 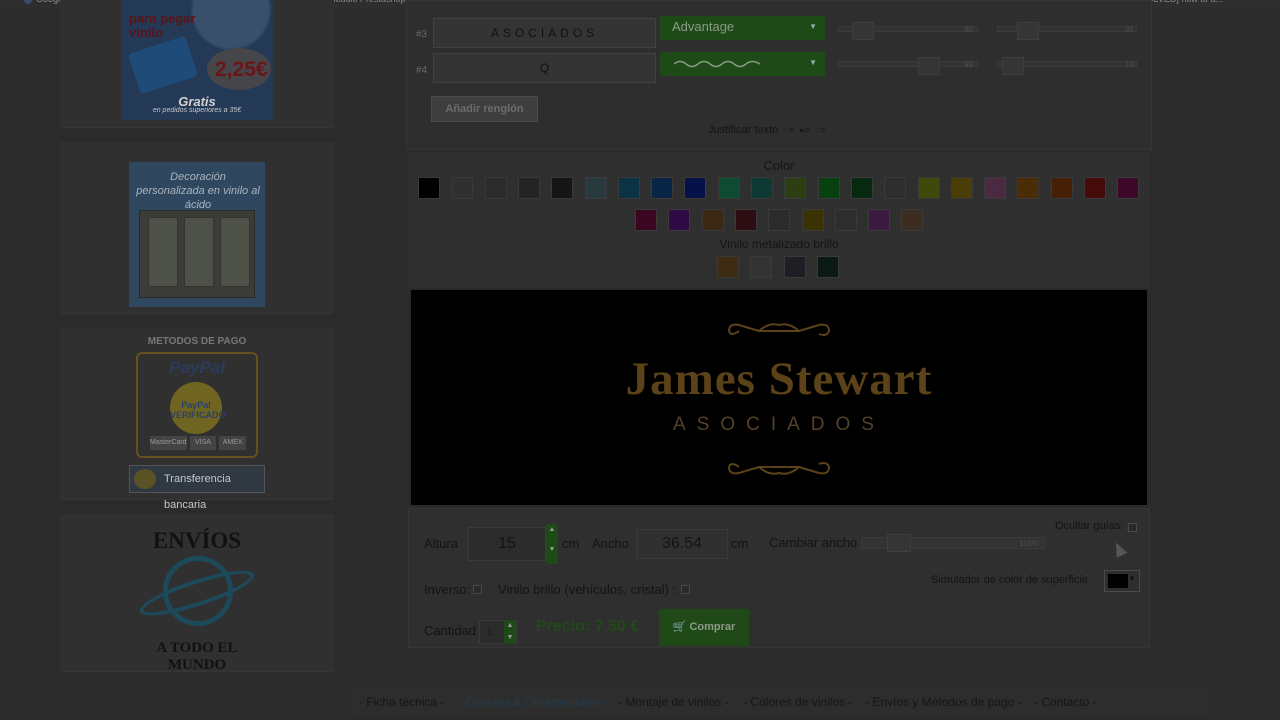 What do you see at coordinates (820, 130) in the screenshot?
I see `align-right-radio: ○≡` at bounding box center [820, 130].